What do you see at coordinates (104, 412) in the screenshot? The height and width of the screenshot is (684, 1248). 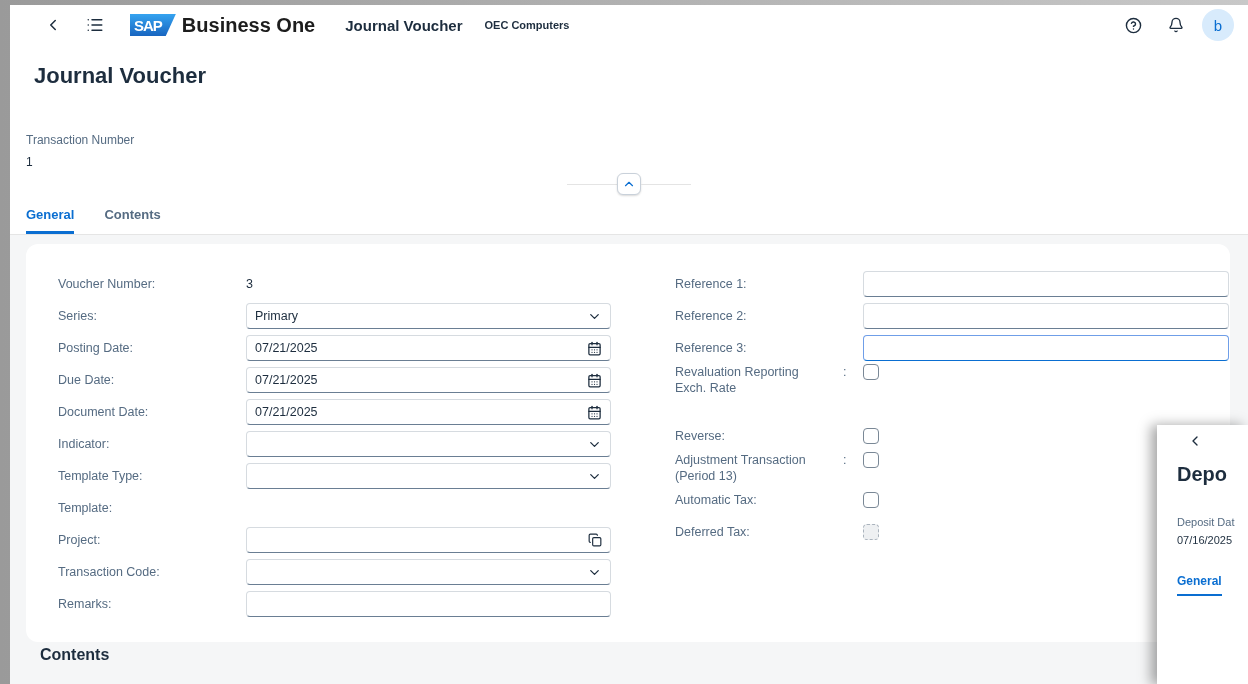 I see `field-label: Document Date:` at bounding box center [104, 412].